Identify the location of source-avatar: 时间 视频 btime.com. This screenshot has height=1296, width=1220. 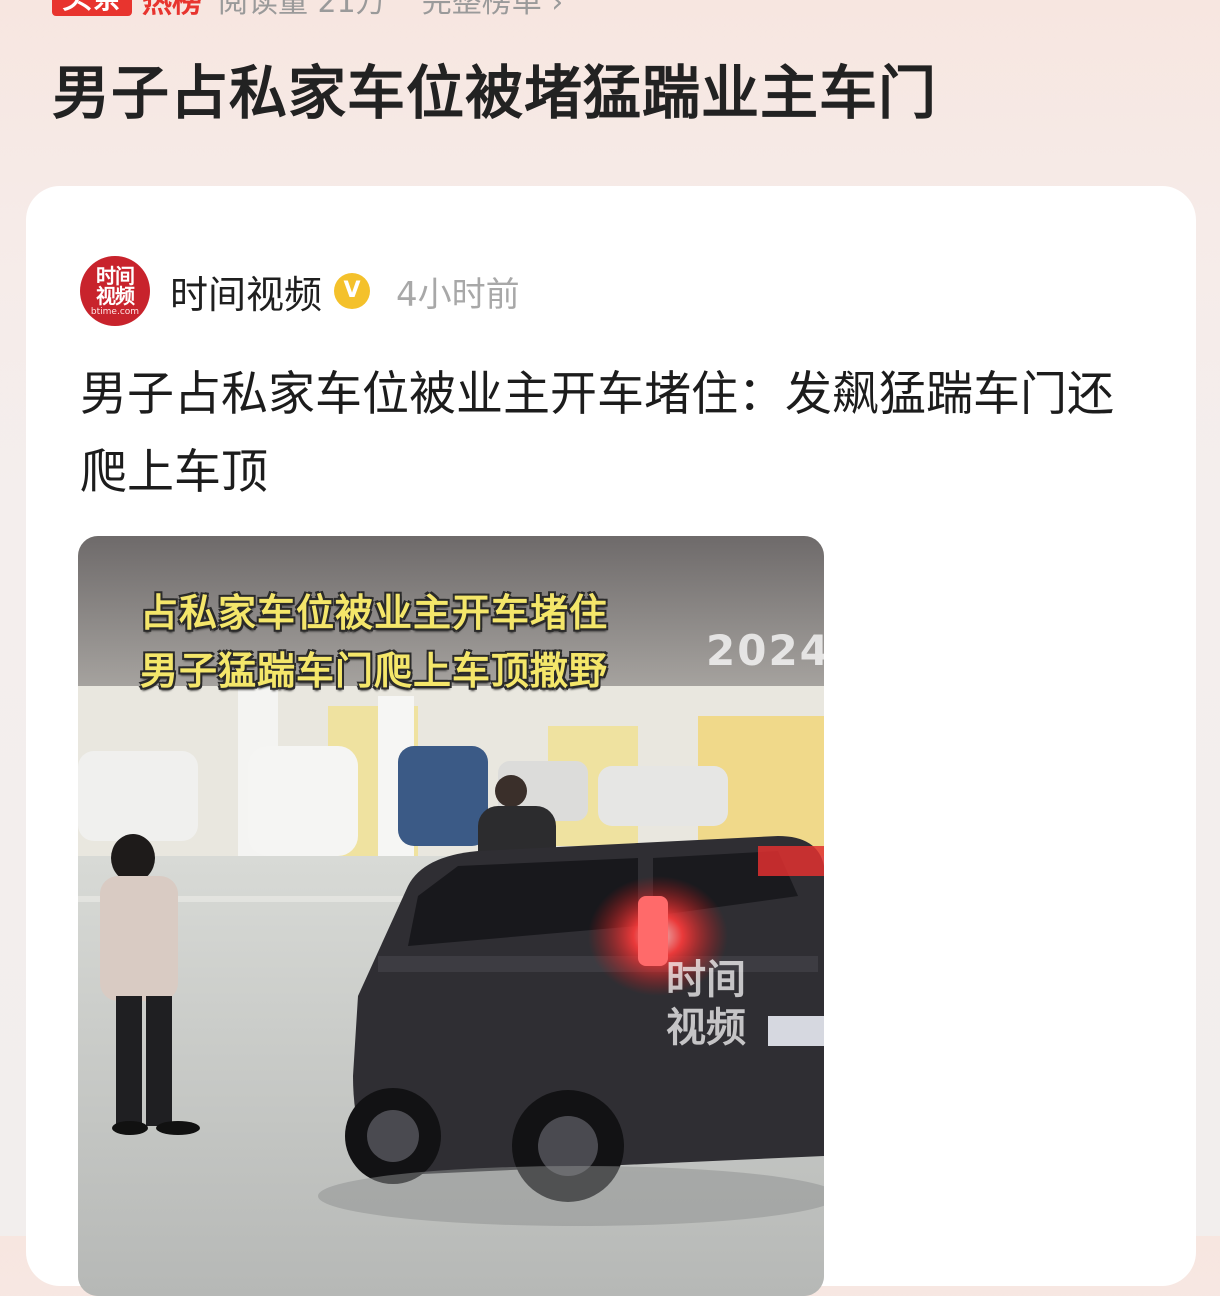
(115, 291).